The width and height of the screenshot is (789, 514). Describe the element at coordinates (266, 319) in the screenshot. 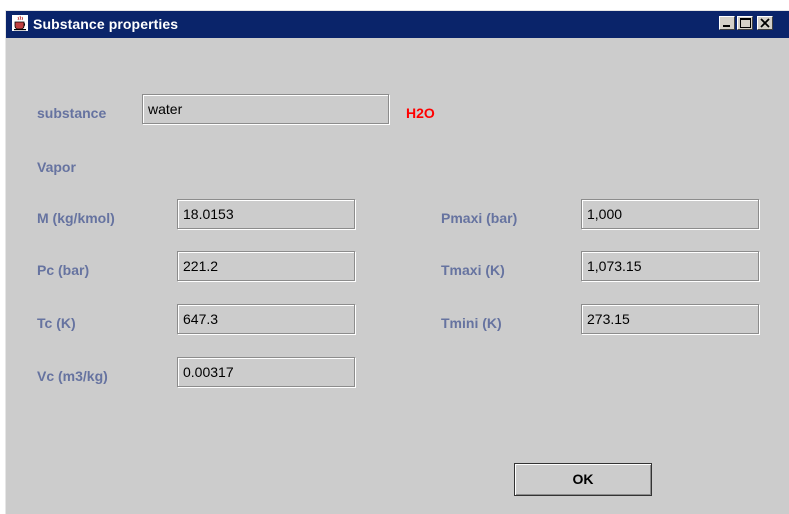

I see `critical-temperature-field: 647.3` at that location.